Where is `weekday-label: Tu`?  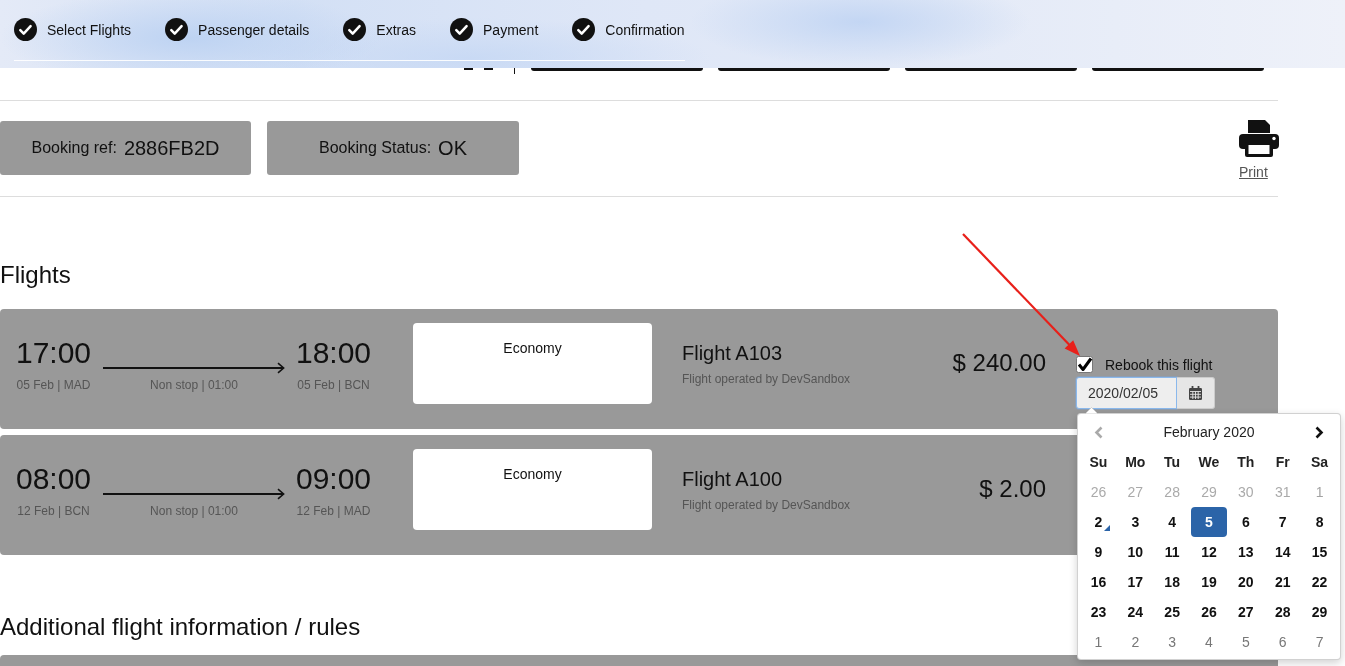 weekday-label: Tu is located at coordinates (1172, 462).